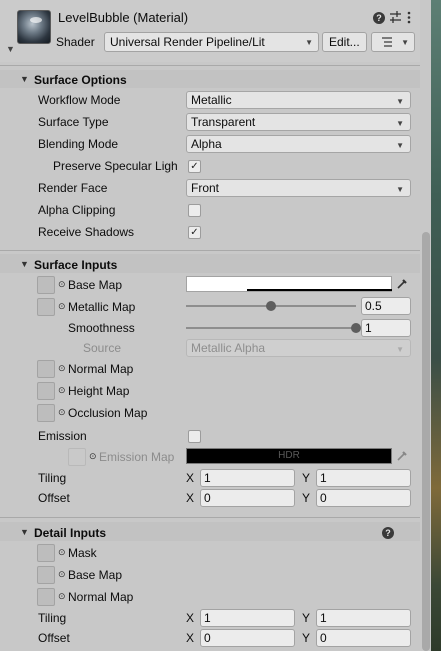 This screenshot has height=651, width=441. What do you see at coordinates (247, 498) in the screenshot?
I see `offset-x-field: 0` at bounding box center [247, 498].